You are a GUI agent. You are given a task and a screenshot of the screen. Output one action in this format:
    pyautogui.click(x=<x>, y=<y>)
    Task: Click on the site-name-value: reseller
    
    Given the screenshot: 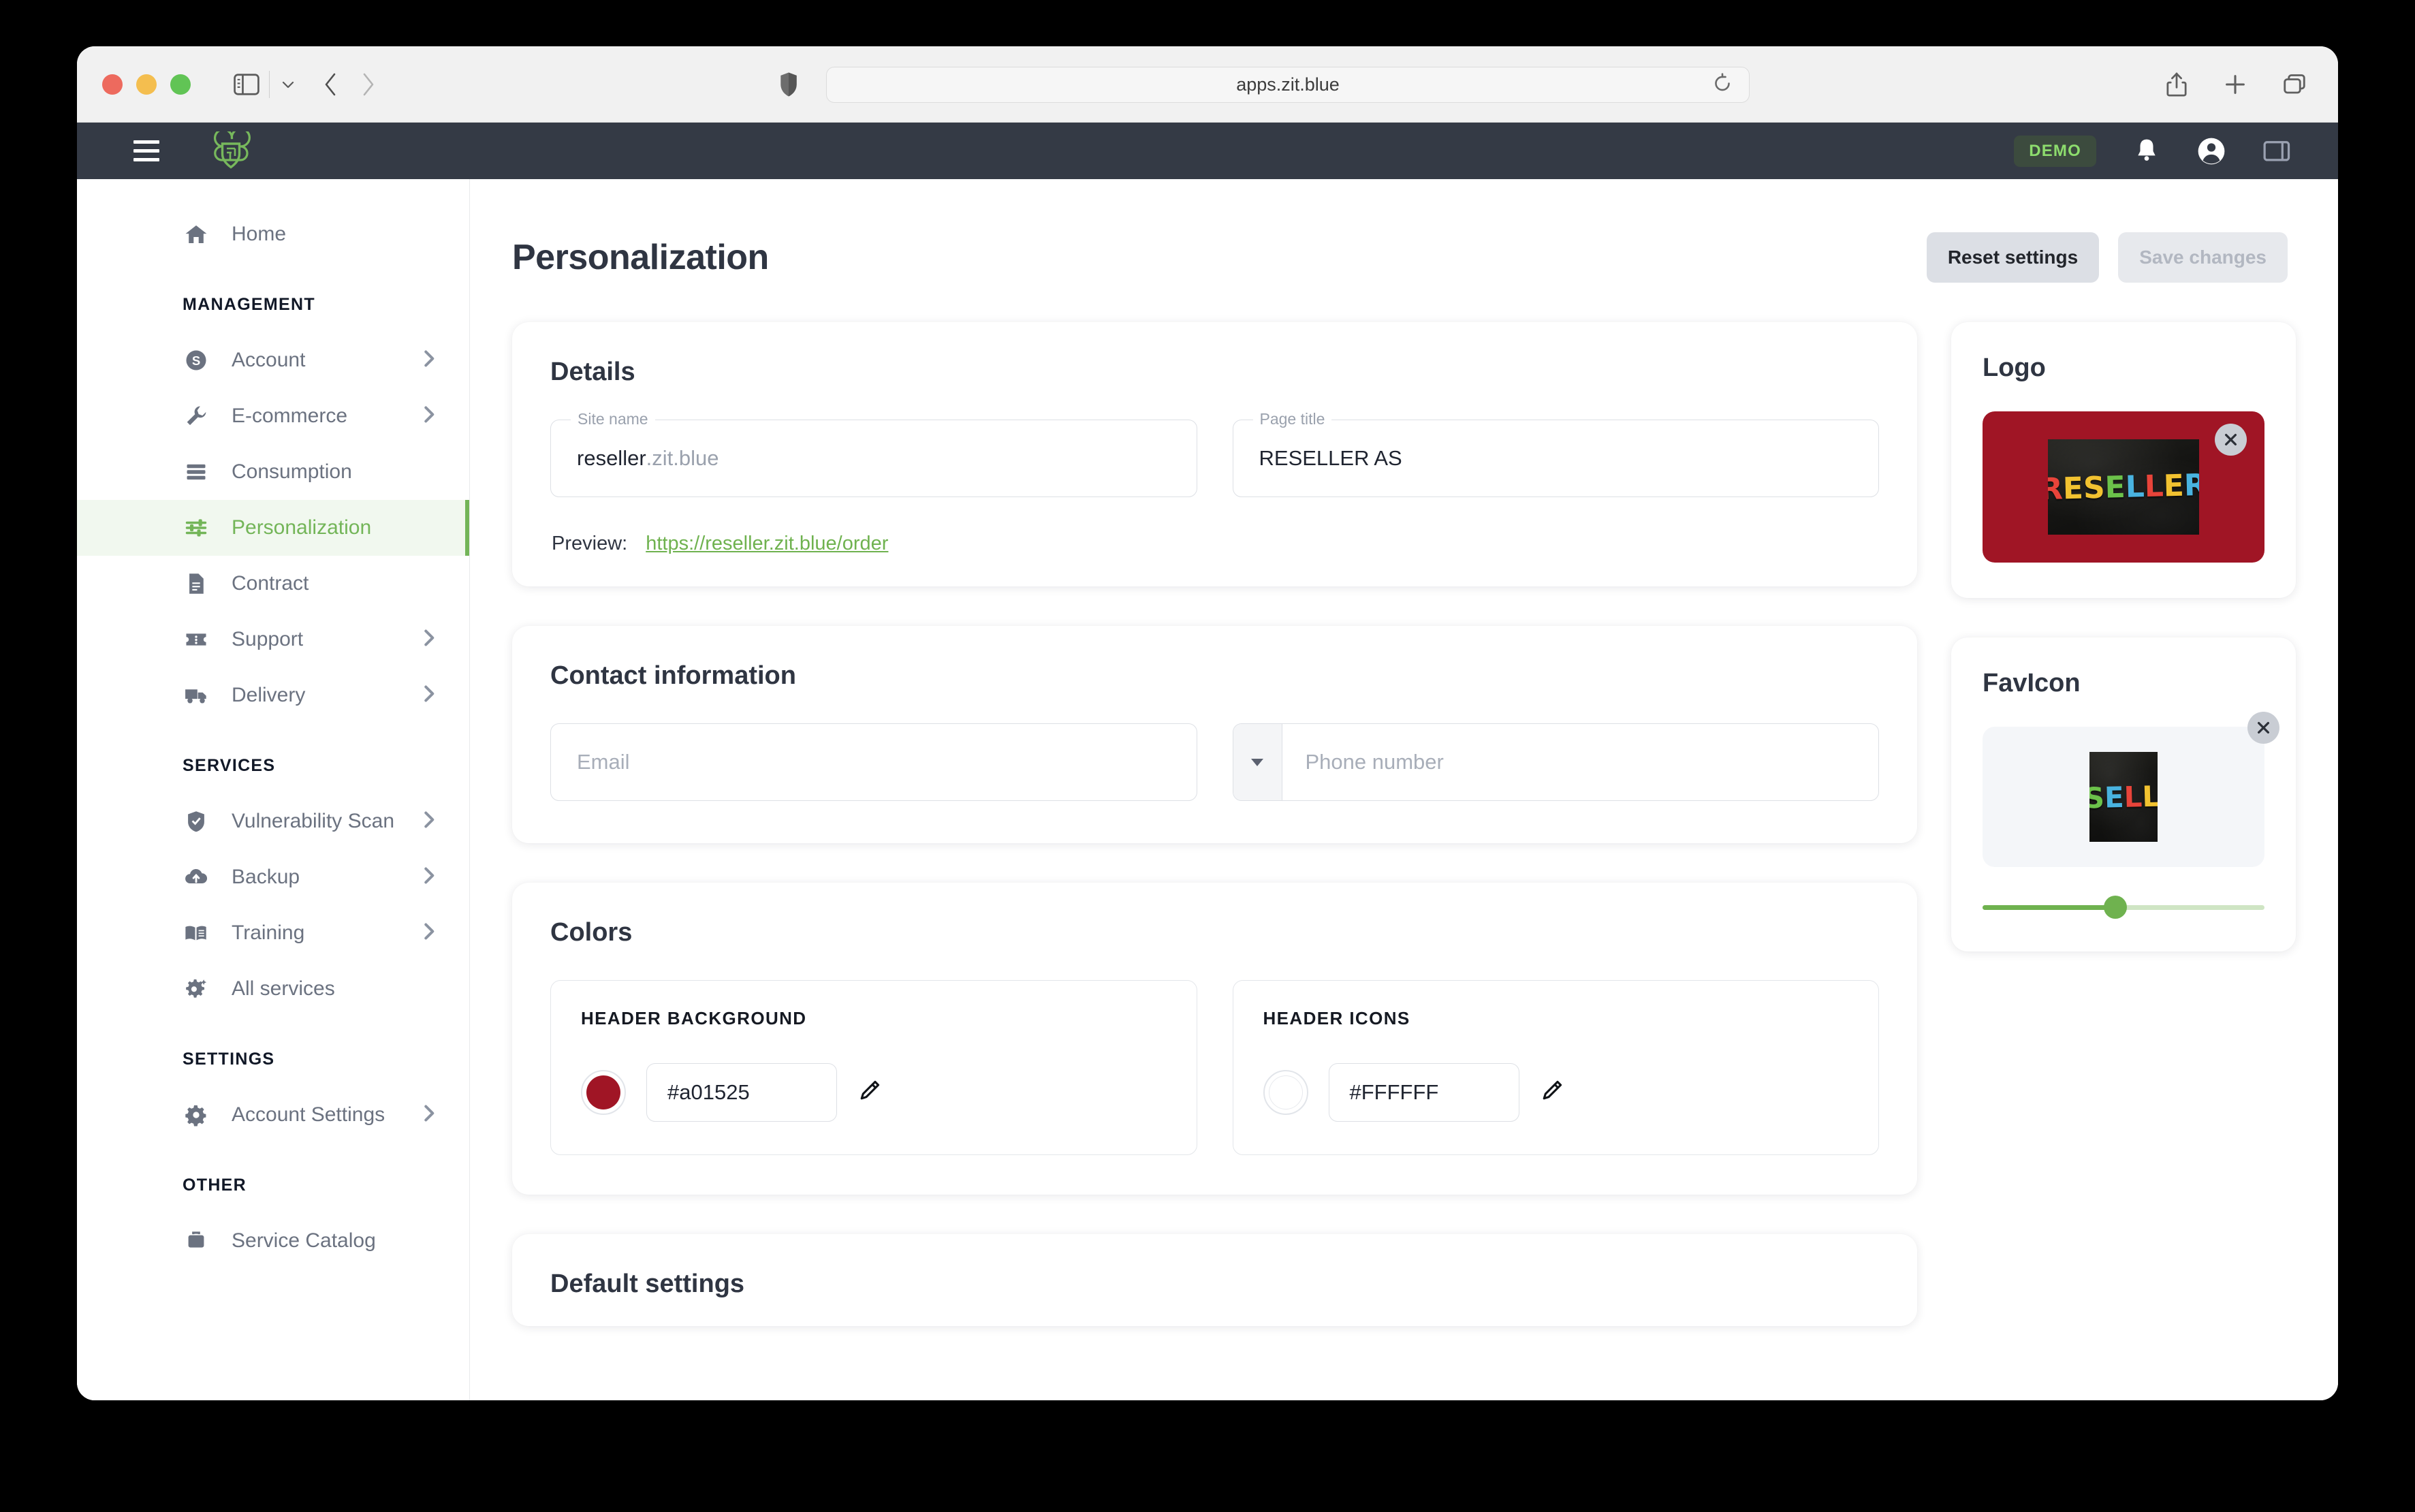 What is the action you would take?
    pyautogui.click(x=611, y=458)
    